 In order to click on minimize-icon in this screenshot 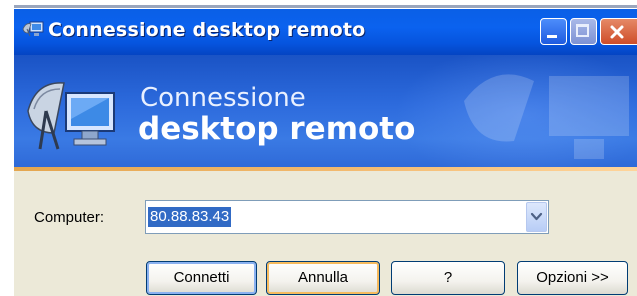, I will do `click(552, 36)`.